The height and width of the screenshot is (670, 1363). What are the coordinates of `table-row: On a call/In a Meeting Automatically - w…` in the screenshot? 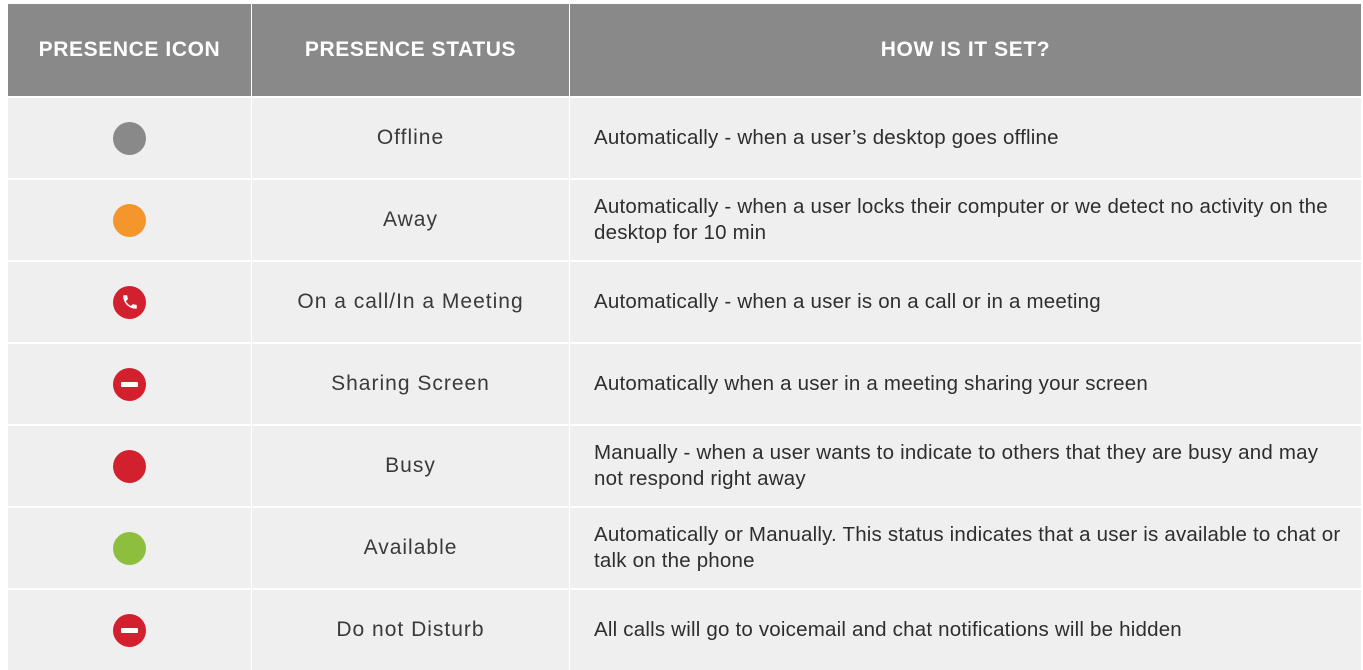 It's located at (684, 303).